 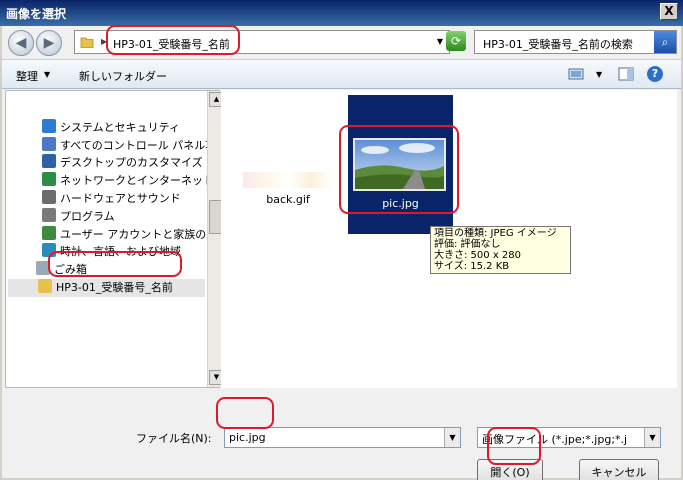 What do you see at coordinates (472, 266) in the screenshot?
I see `tooltip-size: サイズ: 15.2 KB` at bounding box center [472, 266].